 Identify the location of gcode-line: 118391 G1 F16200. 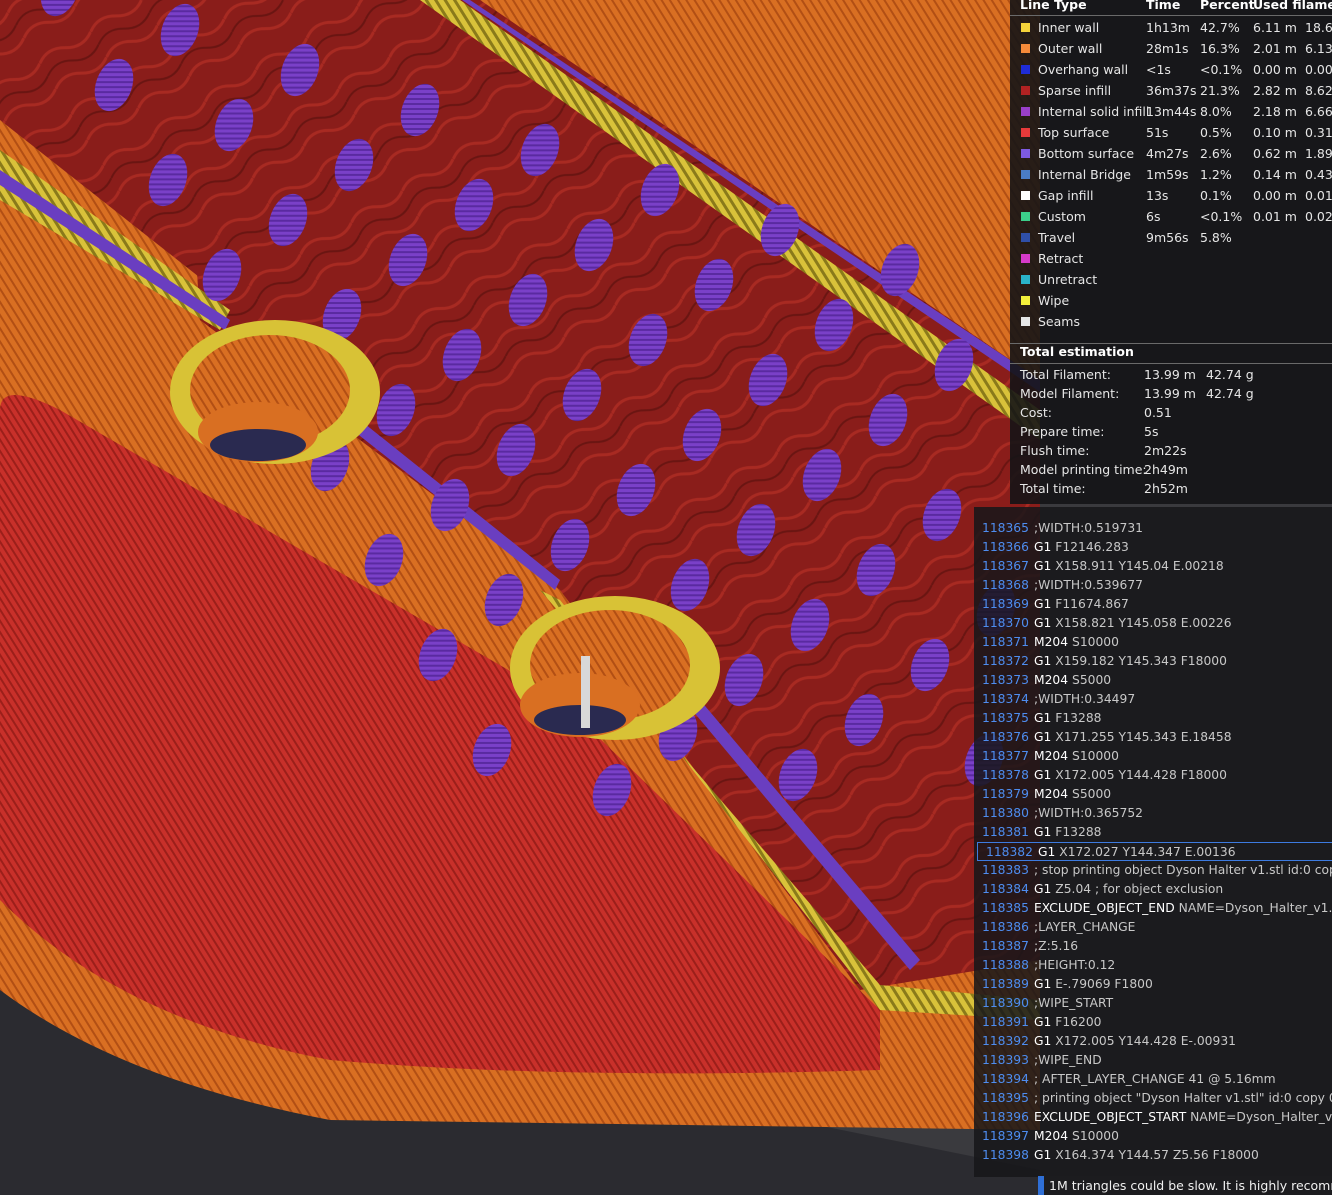
(1153, 1022).